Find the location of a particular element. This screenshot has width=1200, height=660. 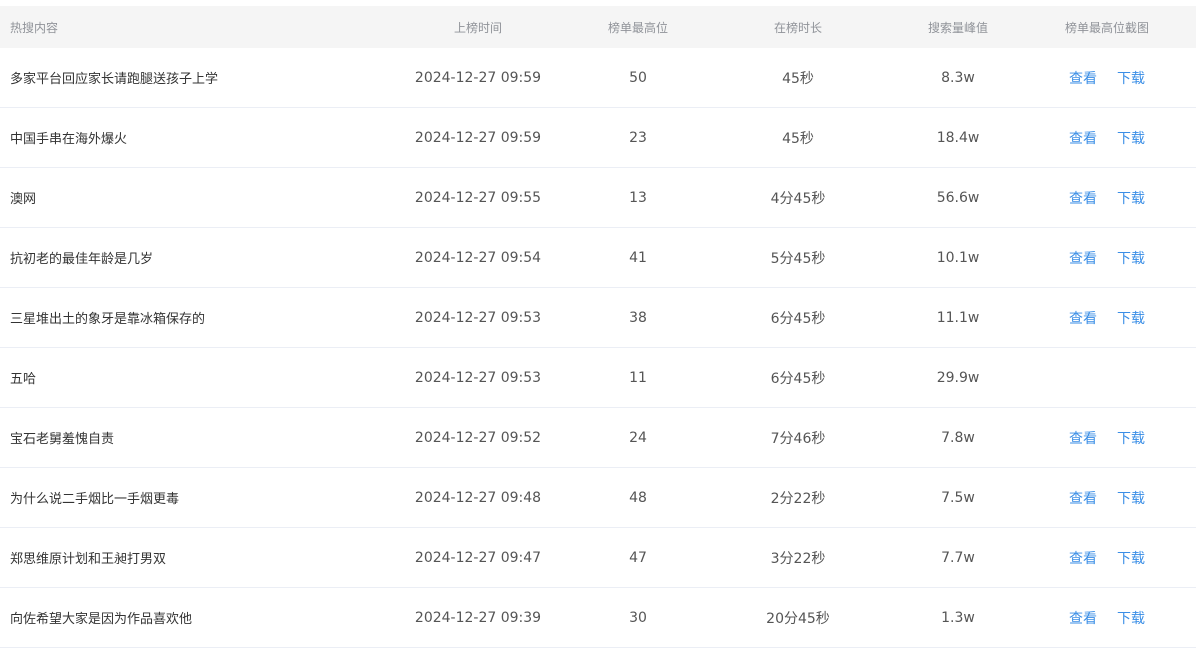

peak-search-volume: 18.4w is located at coordinates (958, 137).